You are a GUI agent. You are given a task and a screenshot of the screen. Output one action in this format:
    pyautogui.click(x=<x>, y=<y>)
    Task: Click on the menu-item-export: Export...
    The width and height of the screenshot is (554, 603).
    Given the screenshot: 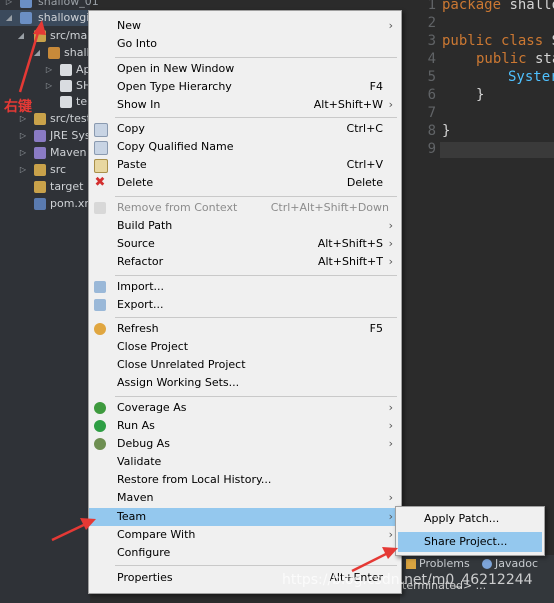 What is the action you would take?
    pyautogui.click(x=245, y=305)
    